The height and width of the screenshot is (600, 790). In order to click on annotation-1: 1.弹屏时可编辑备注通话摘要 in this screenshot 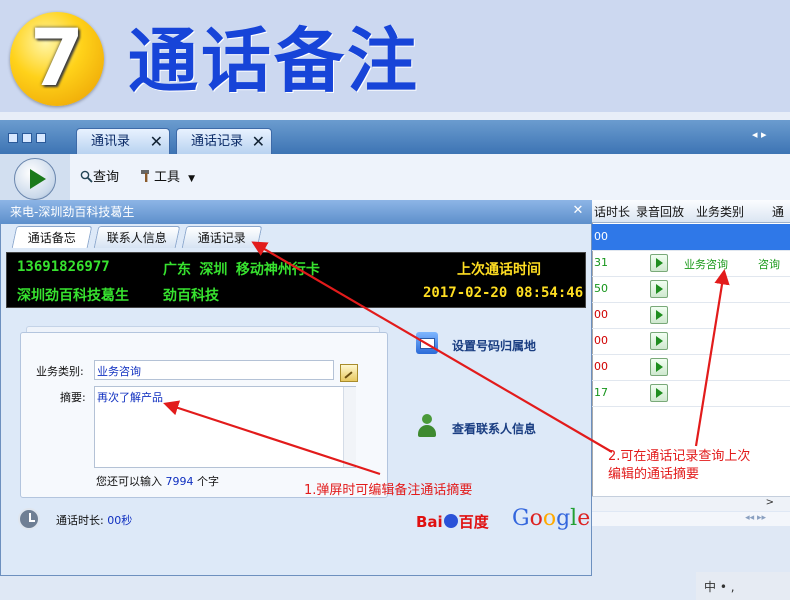, I will do `click(388, 490)`.